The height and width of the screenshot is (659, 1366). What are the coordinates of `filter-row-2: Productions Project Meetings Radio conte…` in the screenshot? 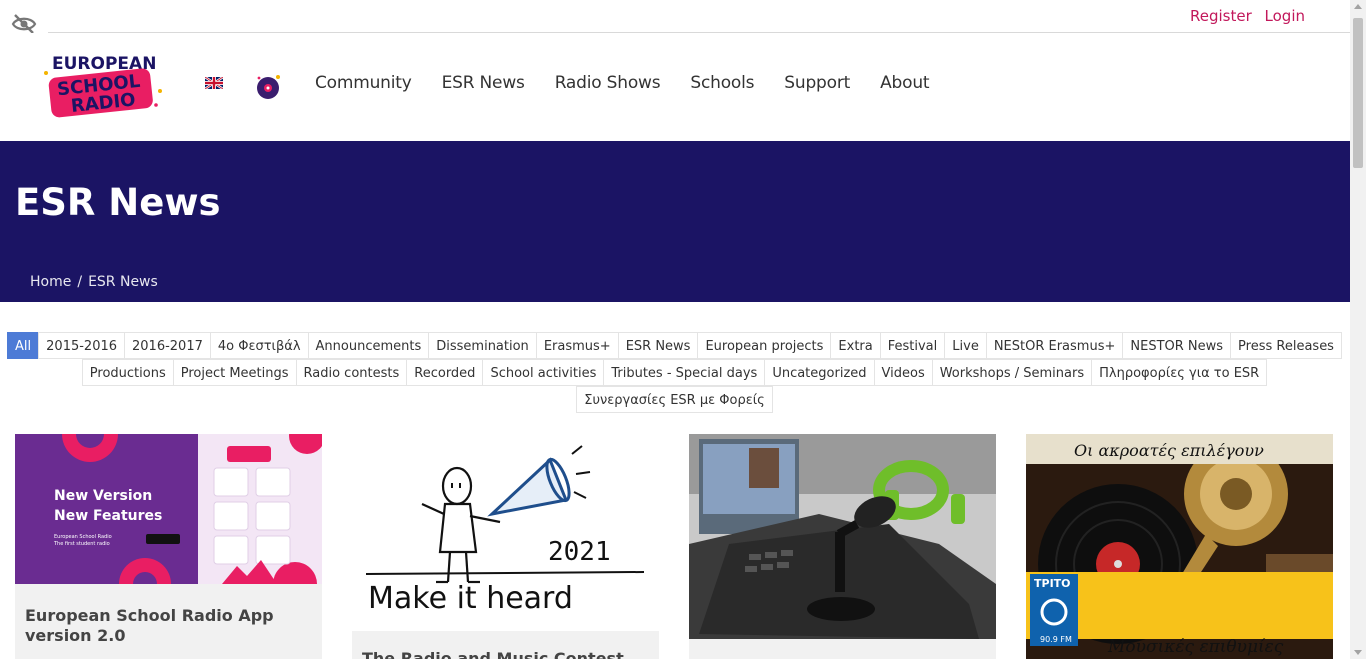 It's located at (675, 372).